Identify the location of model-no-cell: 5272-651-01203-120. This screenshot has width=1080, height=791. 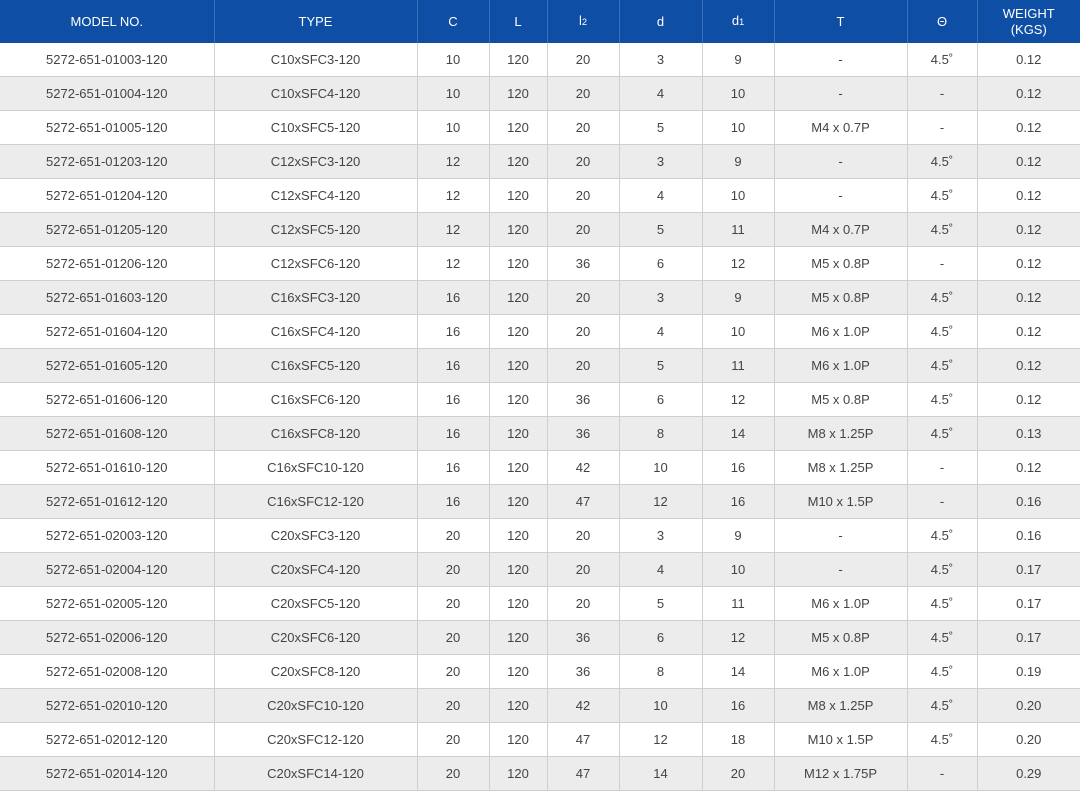
(107, 161).